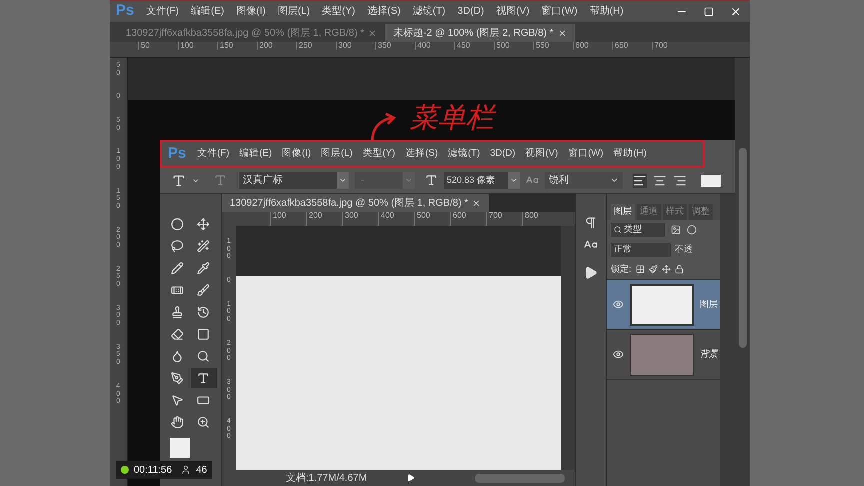 This screenshot has width=864, height=486. What do you see at coordinates (452, 118) in the screenshot?
I see `annotation-text: 菜单栏` at bounding box center [452, 118].